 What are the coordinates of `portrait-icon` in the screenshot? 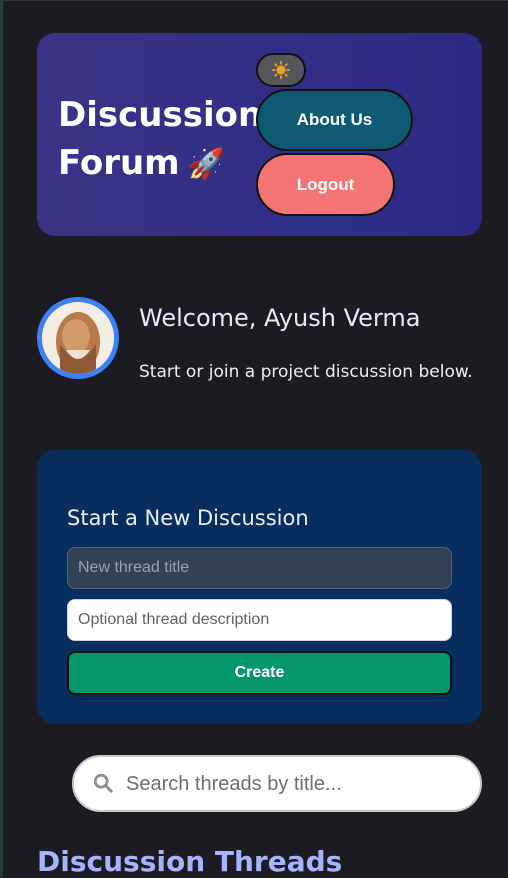 It's located at (78, 338).